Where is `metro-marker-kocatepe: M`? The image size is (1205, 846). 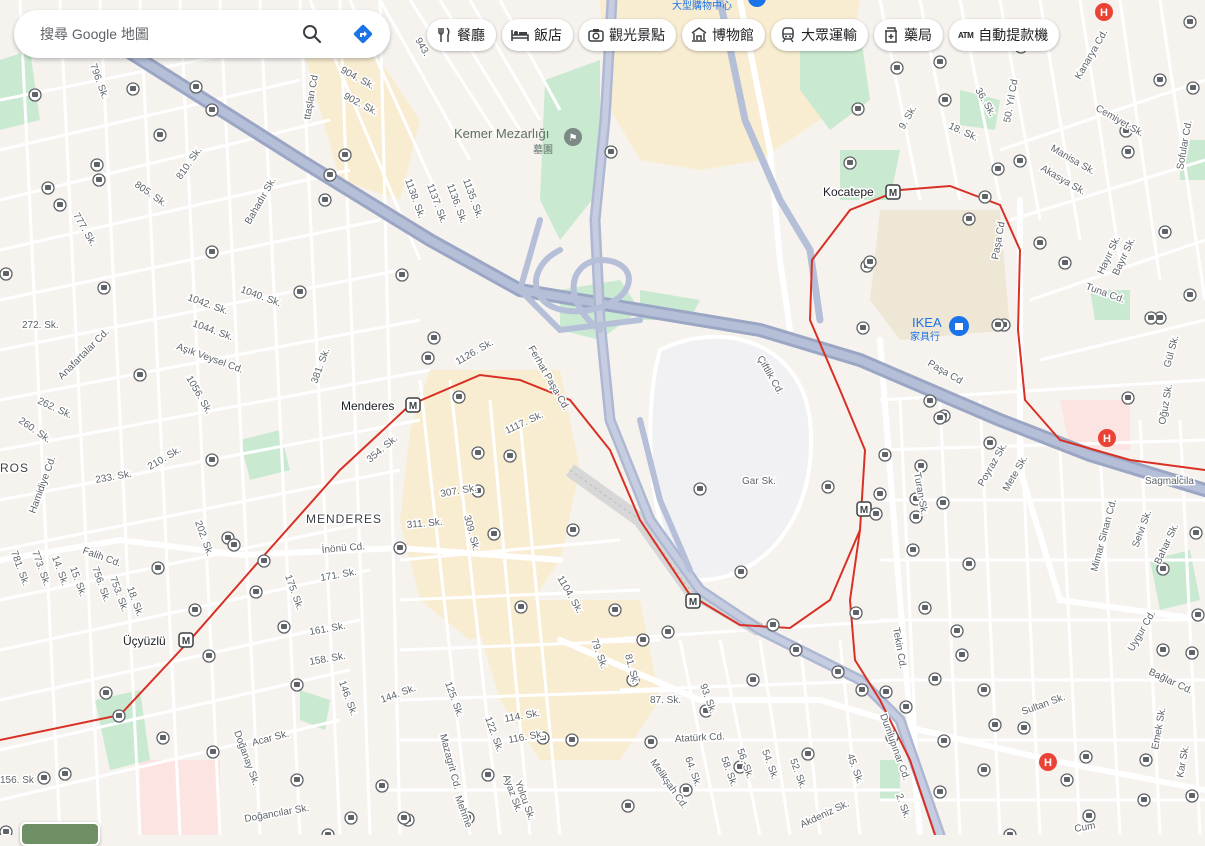
metro-marker-kocatepe: M is located at coordinates (893, 192).